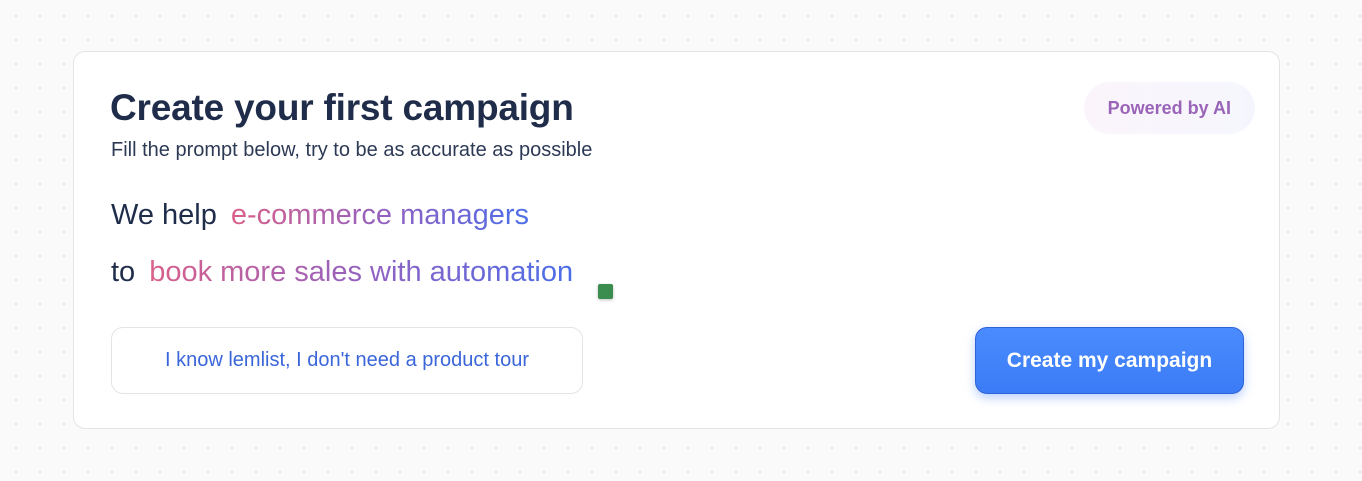  Describe the element at coordinates (380, 215) in the screenshot. I see `audience-input: e-commerce managers` at that location.